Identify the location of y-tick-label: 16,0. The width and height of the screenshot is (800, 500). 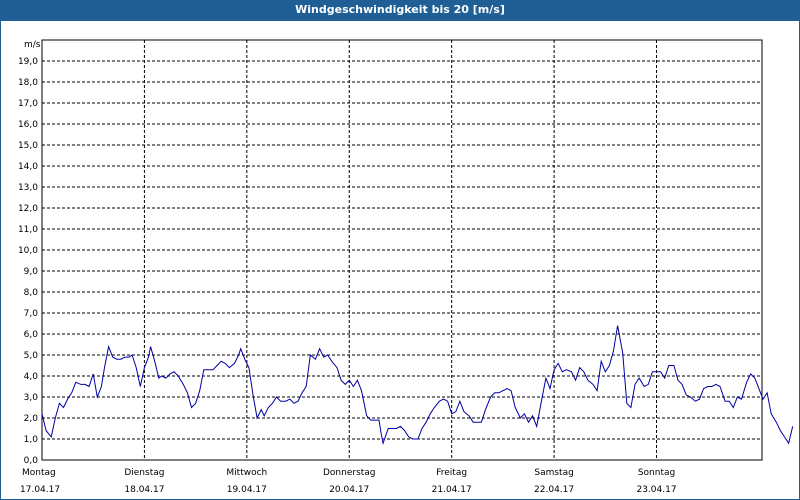
(28, 125).